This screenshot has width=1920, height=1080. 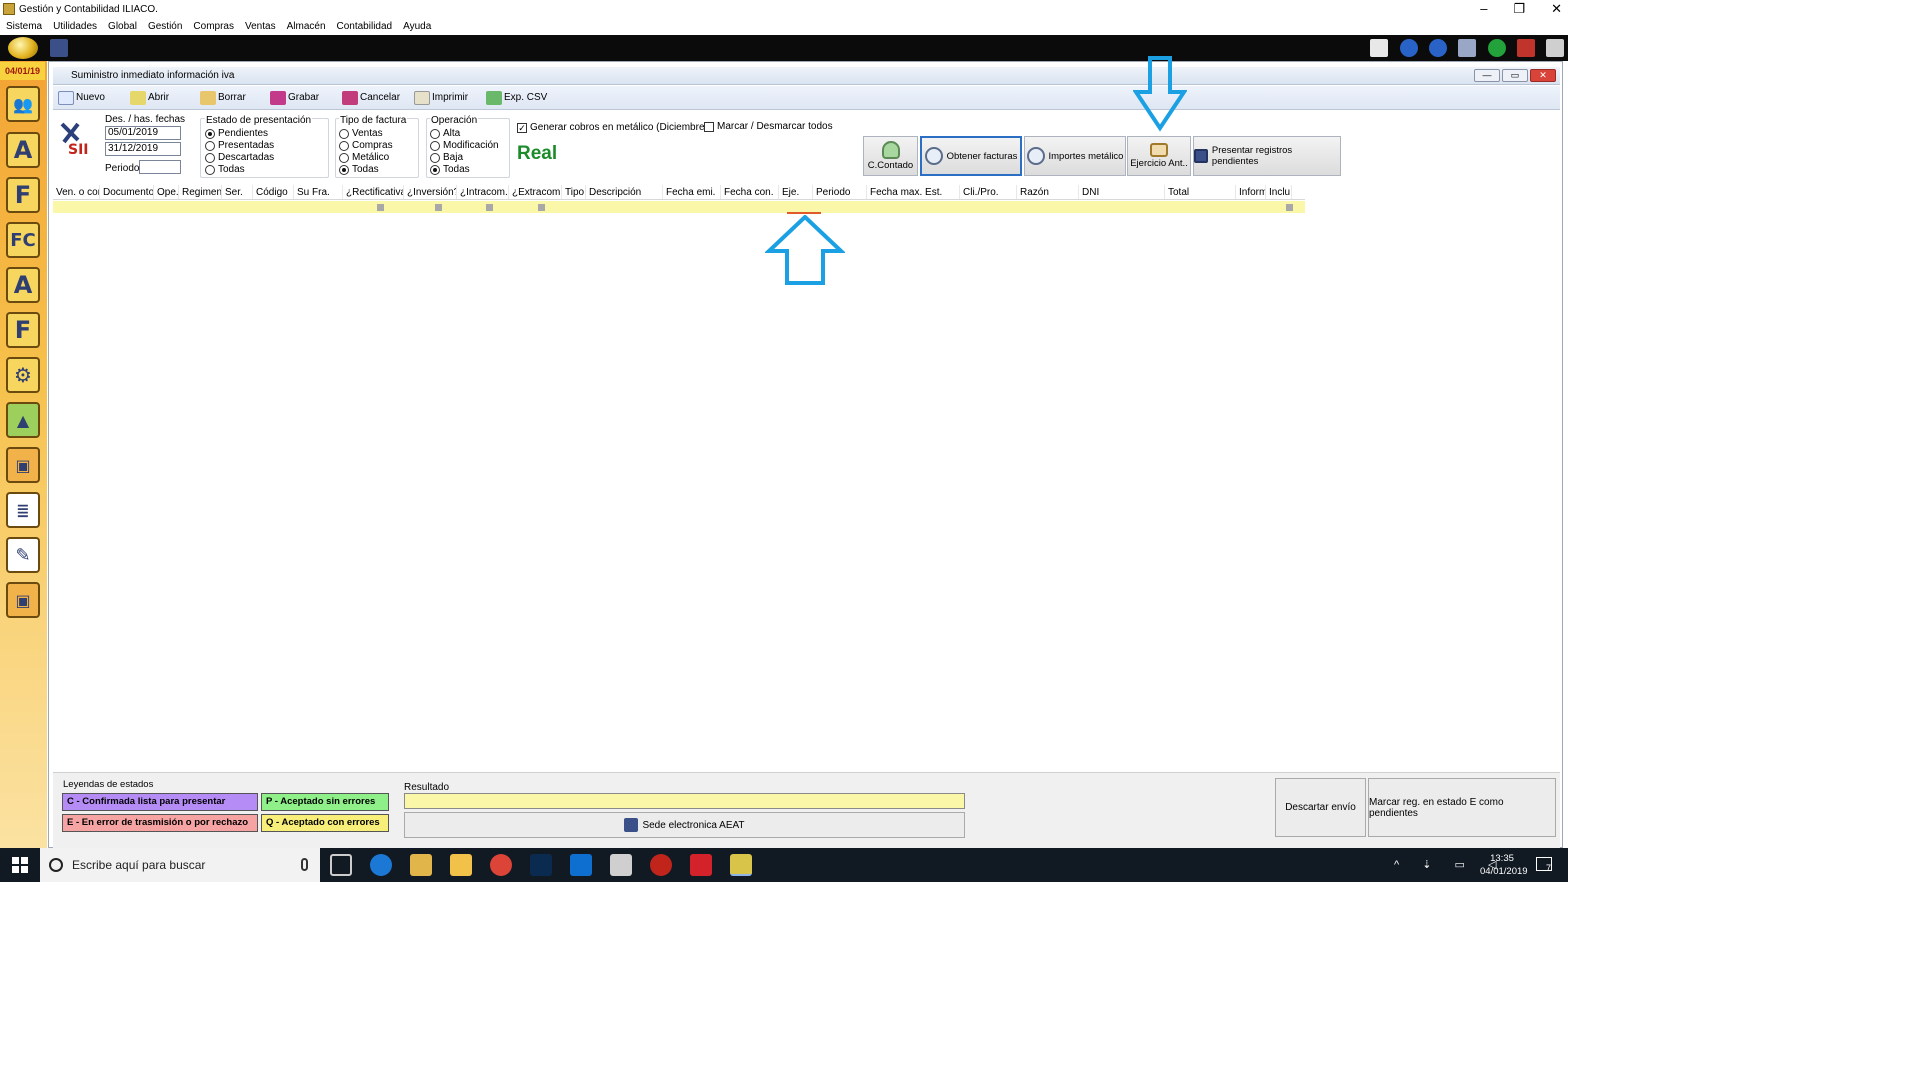 What do you see at coordinates (75, 26) in the screenshot?
I see `menu-utilidades: Utilidades` at bounding box center [75, 26].